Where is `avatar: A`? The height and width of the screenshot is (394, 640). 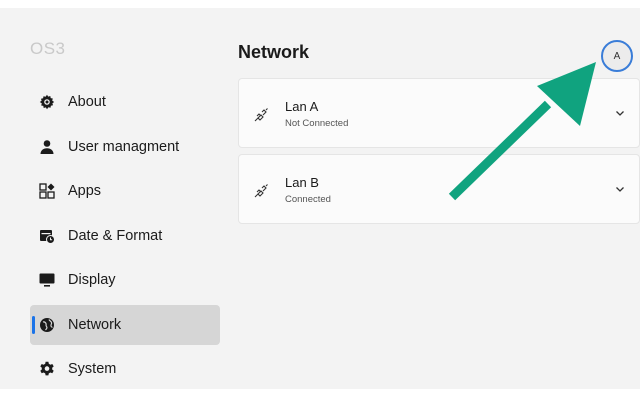 avatar: A is located at coordinates (617, 56).